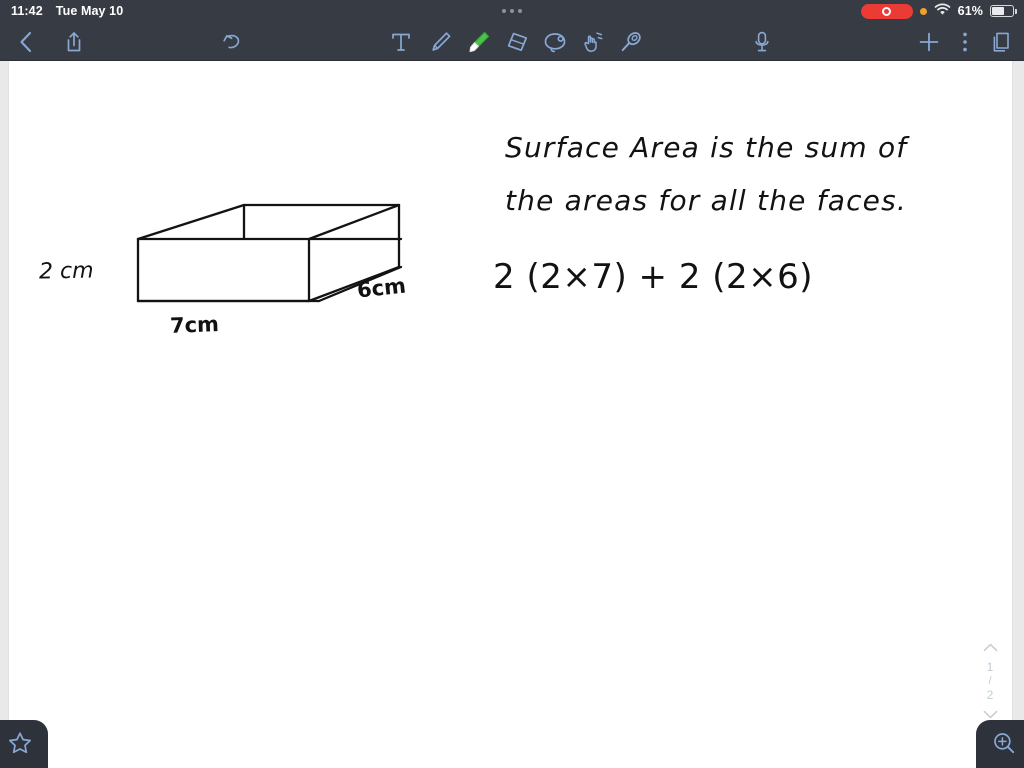 The image size is (1024, 768). I want to click on ink-layer, so click(269, 253).